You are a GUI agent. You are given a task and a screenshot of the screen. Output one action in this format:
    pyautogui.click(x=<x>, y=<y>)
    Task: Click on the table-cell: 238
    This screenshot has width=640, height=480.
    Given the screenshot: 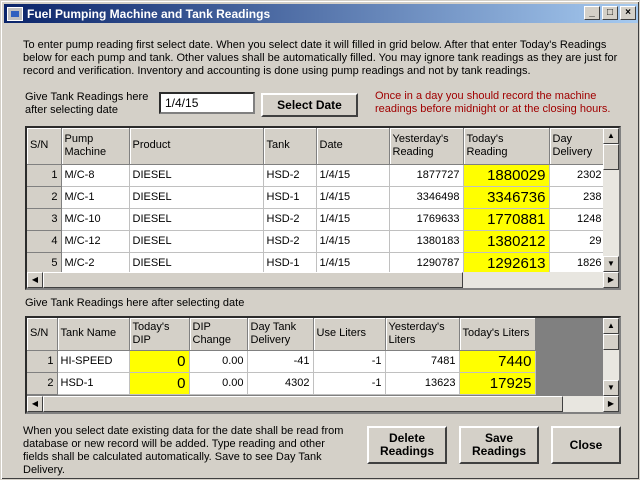 What is the action you would take?
    pyautogui.click(x=577, y=197)
    